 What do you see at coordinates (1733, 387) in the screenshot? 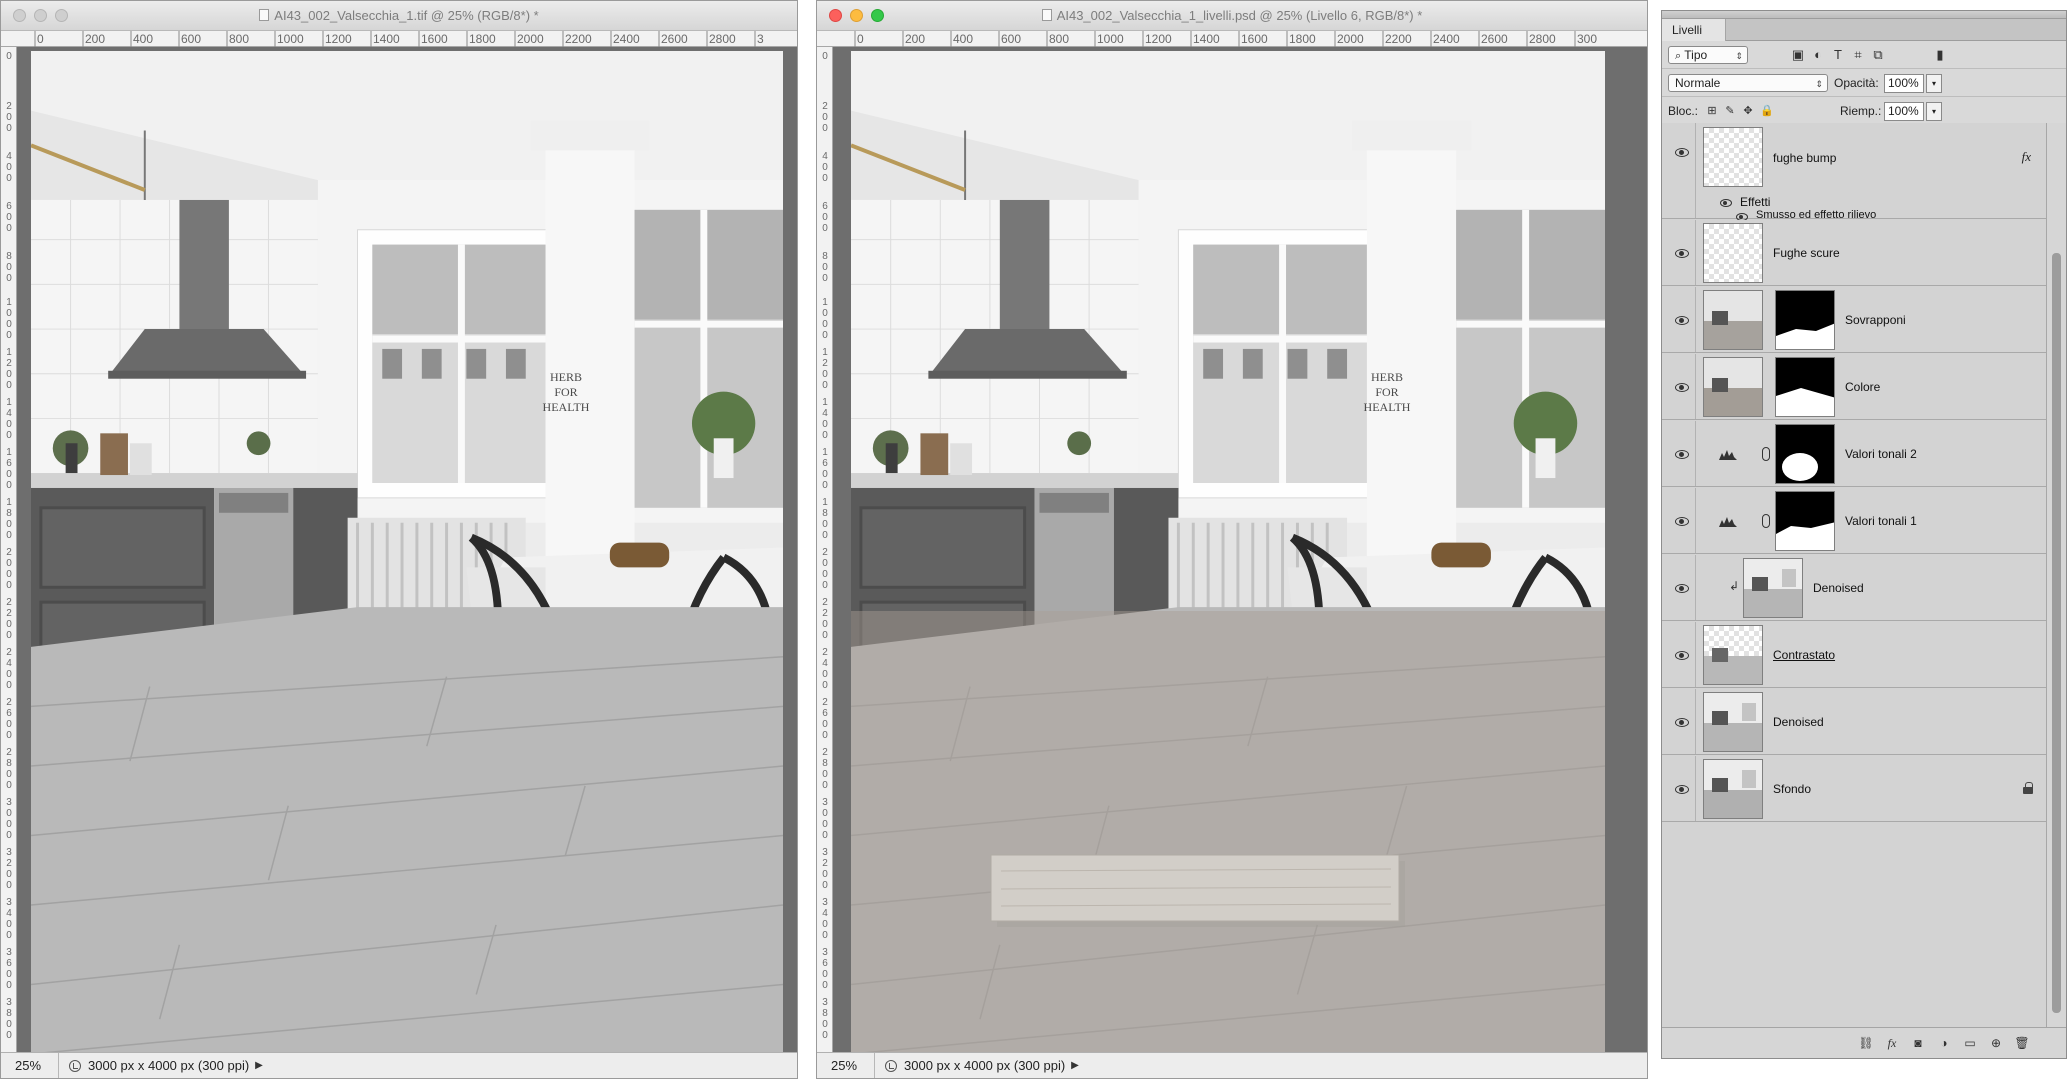
I see `thumbnail-image` at bounding box center [1733, 387].